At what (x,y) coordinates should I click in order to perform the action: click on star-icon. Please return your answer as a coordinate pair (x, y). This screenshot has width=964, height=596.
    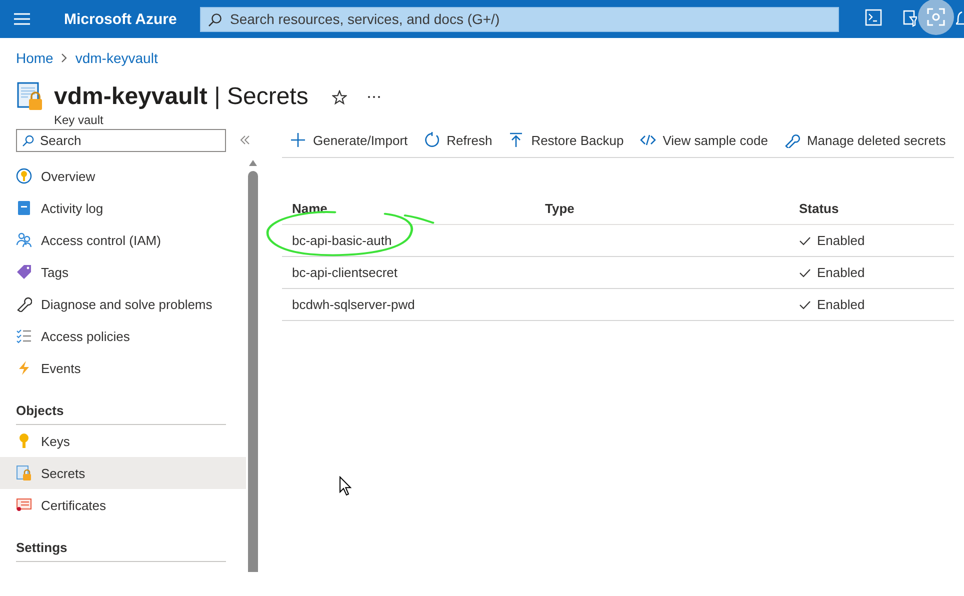
    Looking at the image, I should click on (340, 97).